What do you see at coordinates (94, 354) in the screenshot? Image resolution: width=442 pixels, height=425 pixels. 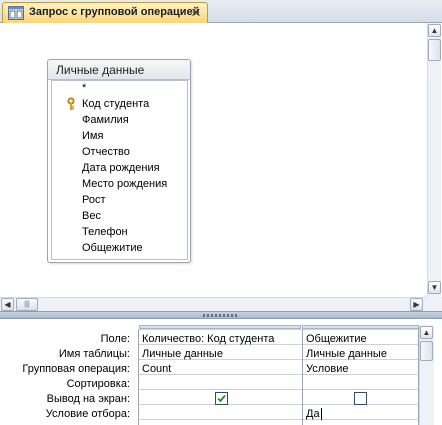 I see `row-label-table: Имя таблицы:` at bounding box center [94, 354].